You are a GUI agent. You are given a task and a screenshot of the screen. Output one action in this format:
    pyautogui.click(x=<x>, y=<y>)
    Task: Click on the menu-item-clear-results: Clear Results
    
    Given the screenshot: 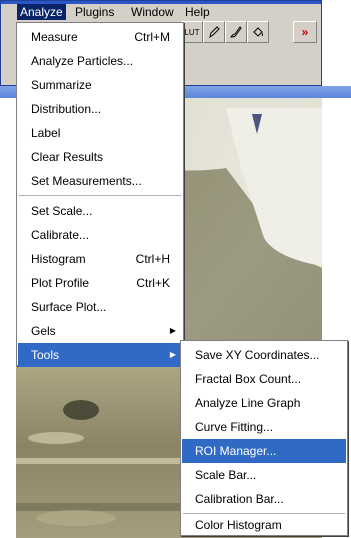 What is the action you would take?
    pyautogui.click(x=100, y=157)
    